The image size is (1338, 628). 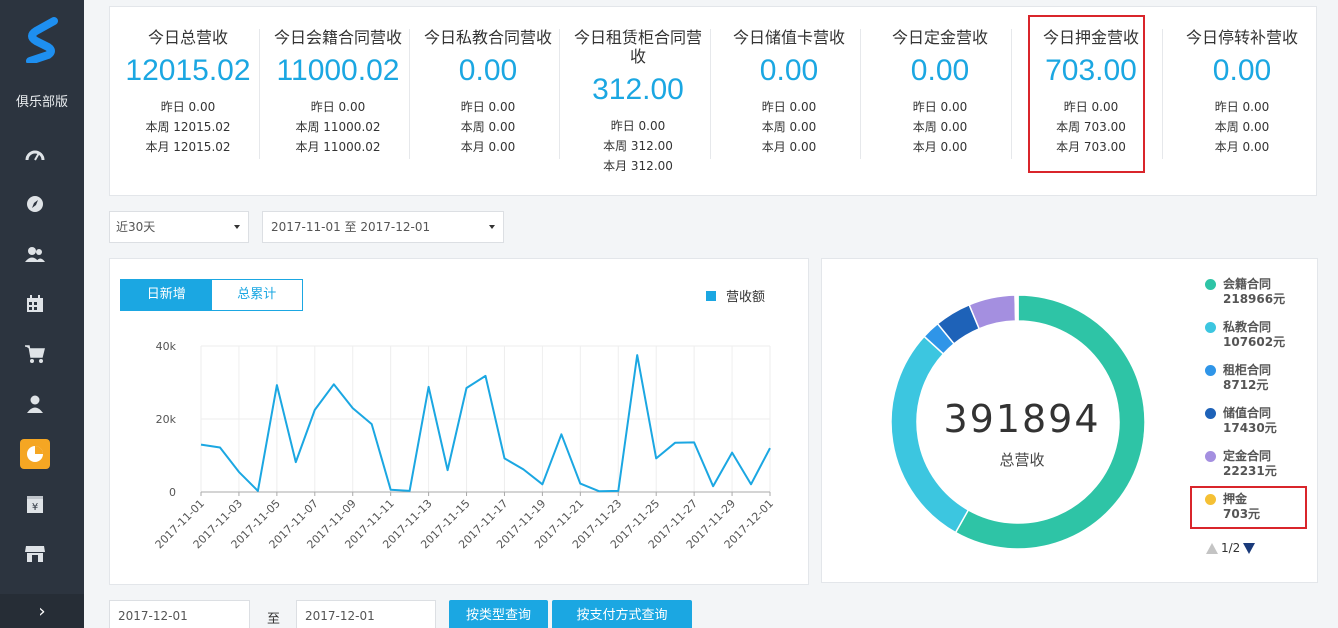 I want to click on users-icon, so click(x=35, y=254).